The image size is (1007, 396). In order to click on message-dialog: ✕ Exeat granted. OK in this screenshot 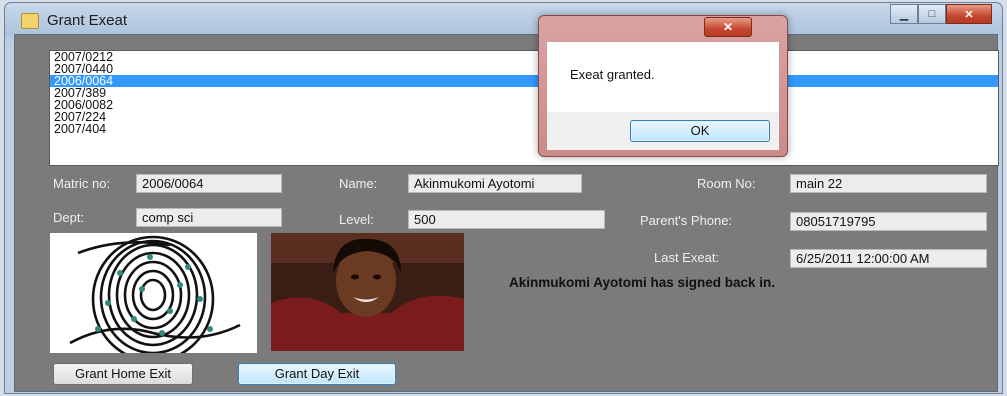, I will do `click(663, 86)`.